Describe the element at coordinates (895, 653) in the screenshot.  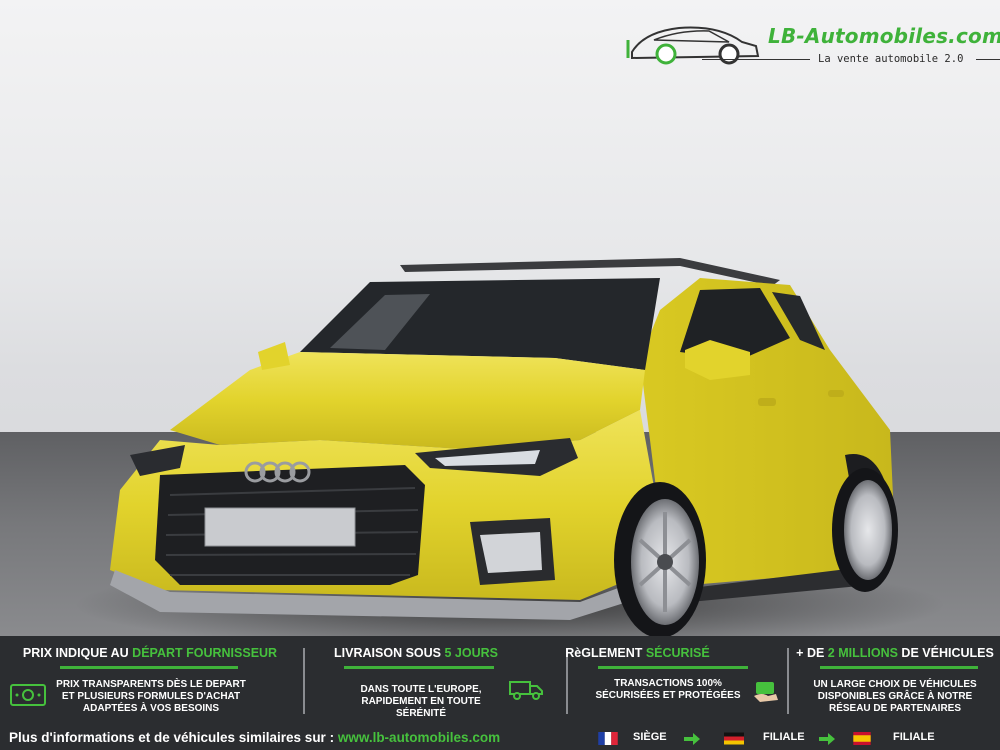
I see `column-vehicles-title: + DE 2 MILLIONS DE VÉHICULES` at that location.